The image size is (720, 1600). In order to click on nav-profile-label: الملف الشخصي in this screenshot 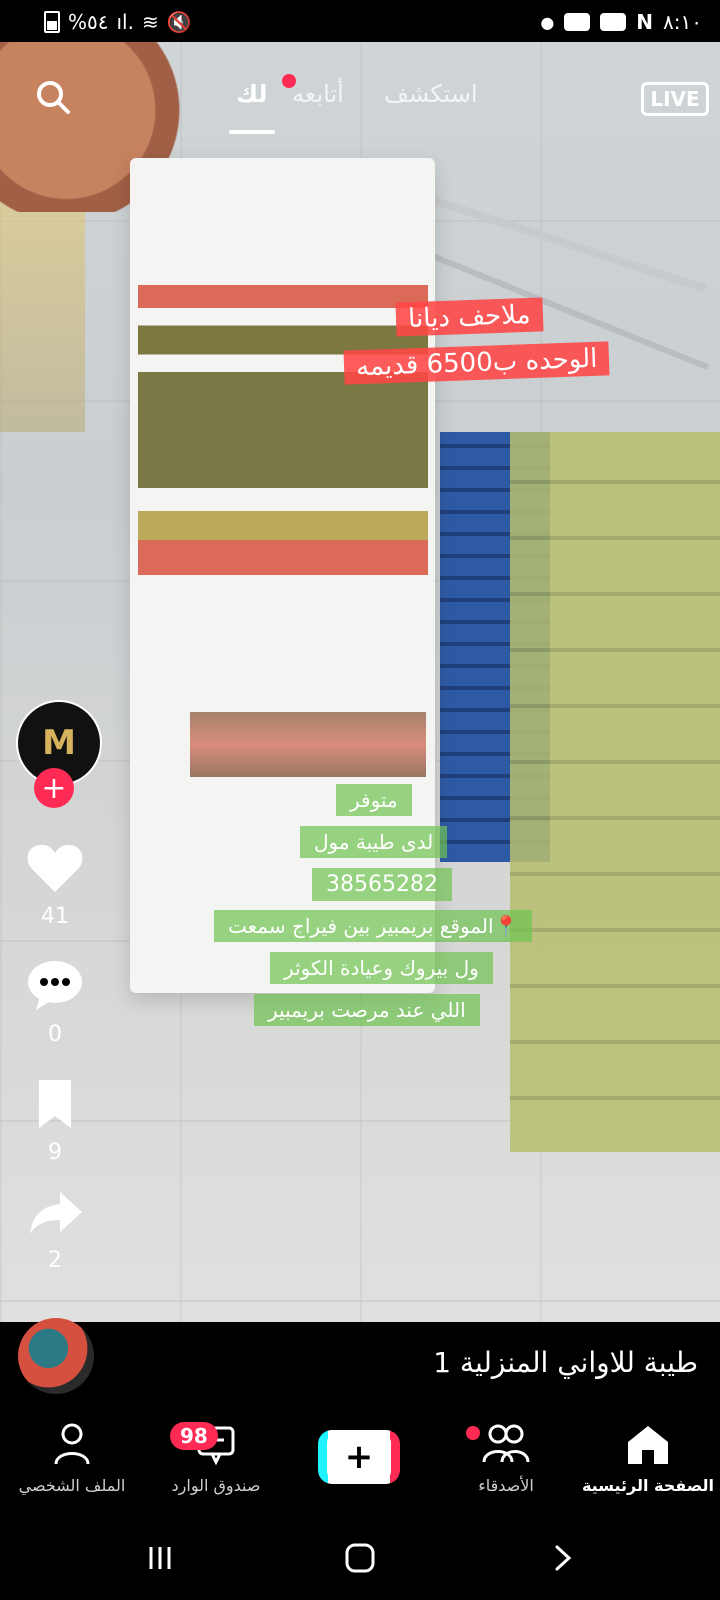, I will do `click(72, 1485)`.